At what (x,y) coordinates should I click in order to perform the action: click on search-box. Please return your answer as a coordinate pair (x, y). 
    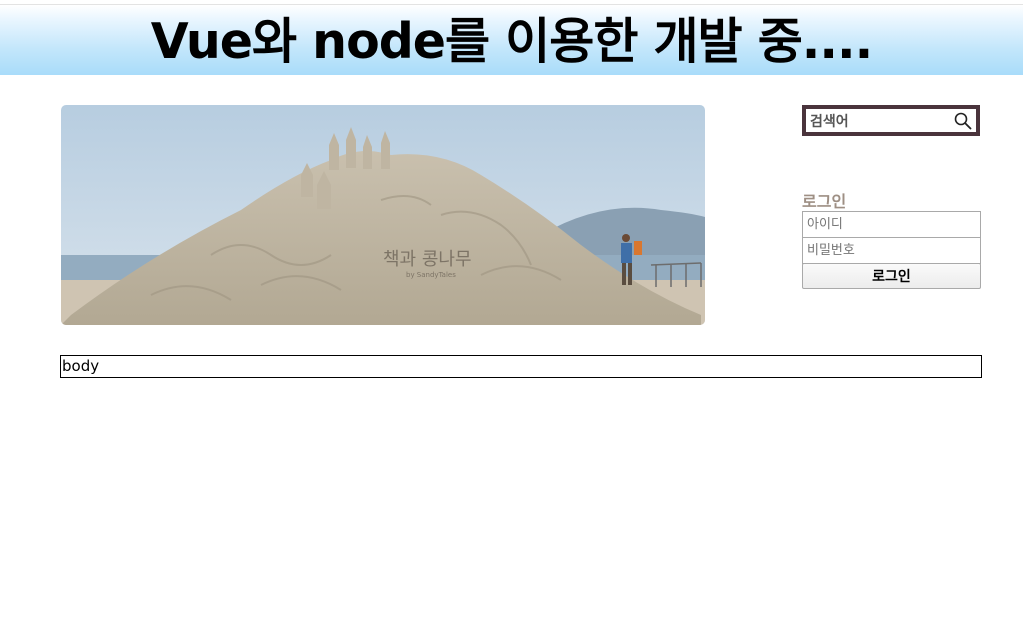
    Looking at the image, I should click on (891, 120).